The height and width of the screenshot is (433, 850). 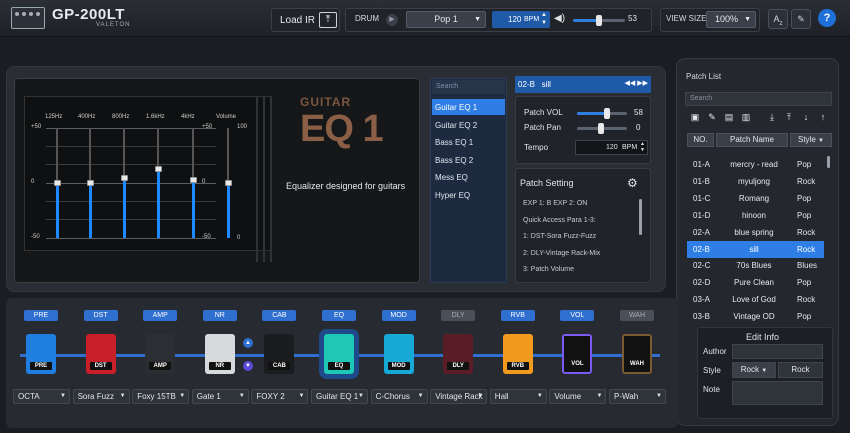 What do you see at coordinates (637, 315) in the screenshot?
I see `module-toggle-wah: WAH` at bounding box center [637, 315].